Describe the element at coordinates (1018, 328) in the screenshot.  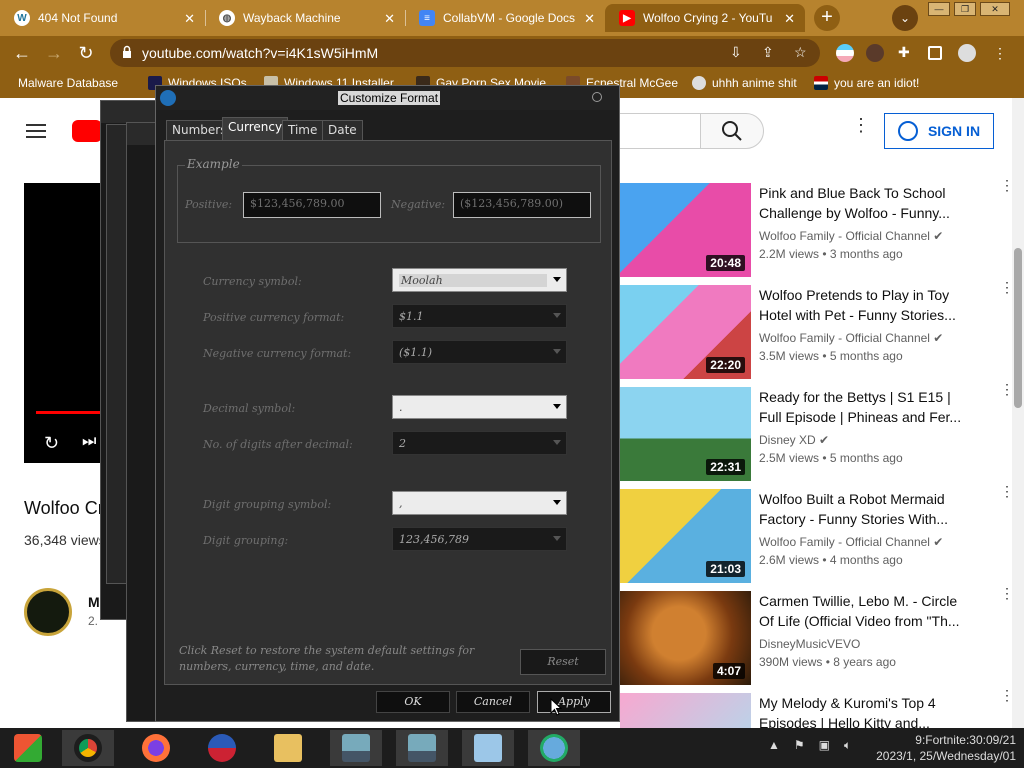
I see `scrollbar-thumb` at that location.